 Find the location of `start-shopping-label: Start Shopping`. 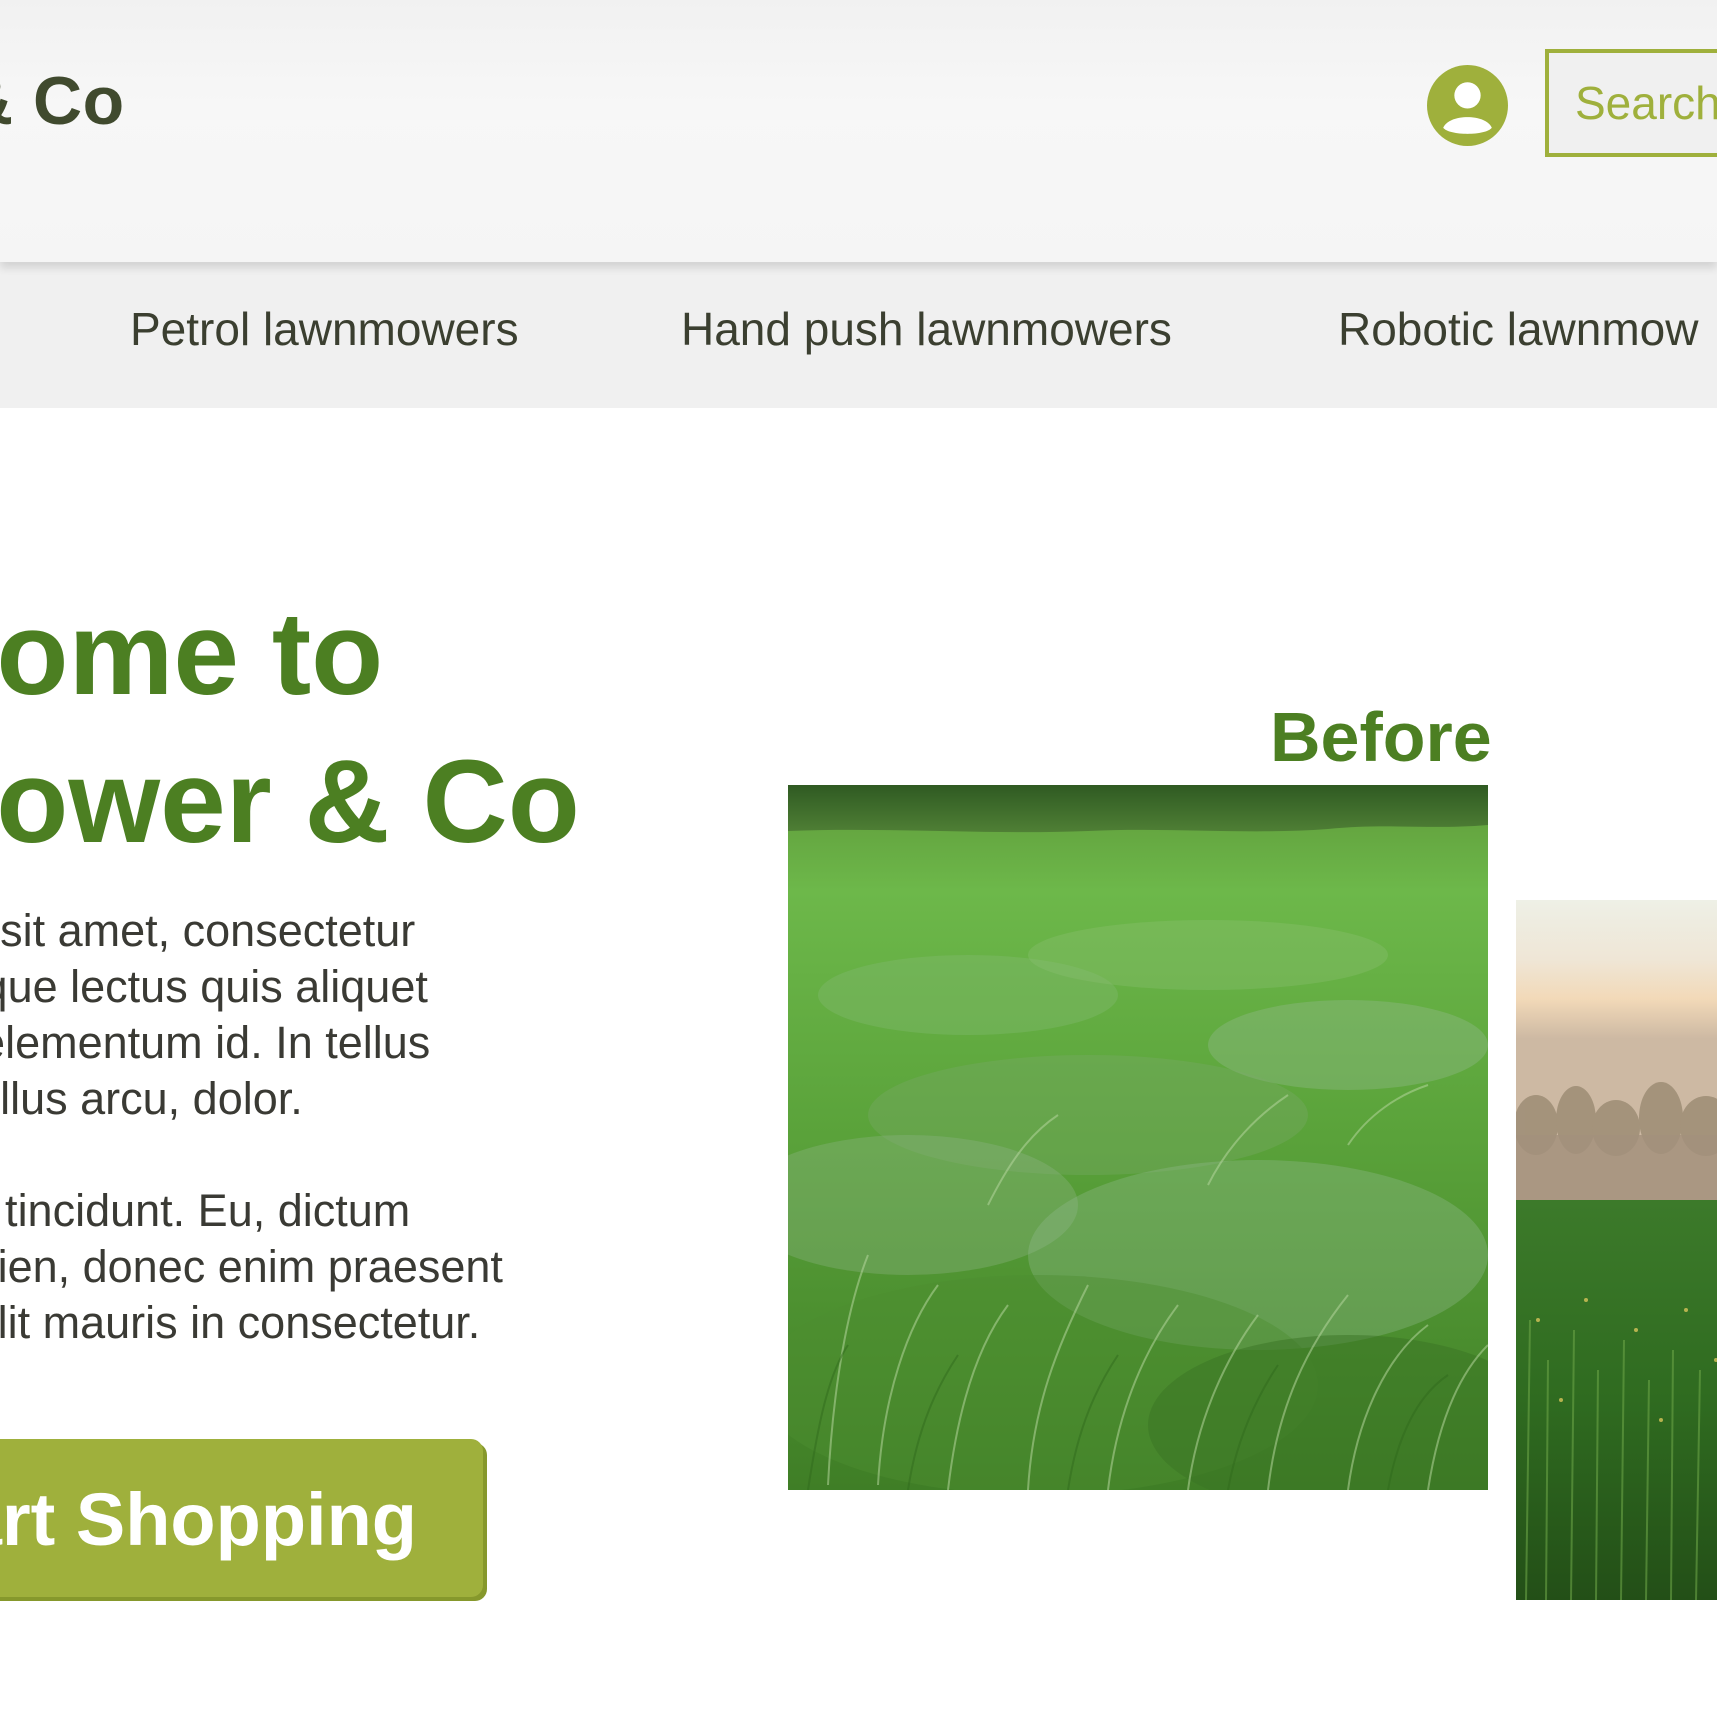

start-shopping-label: Start Shopping is located at coordinates (208, 1519).